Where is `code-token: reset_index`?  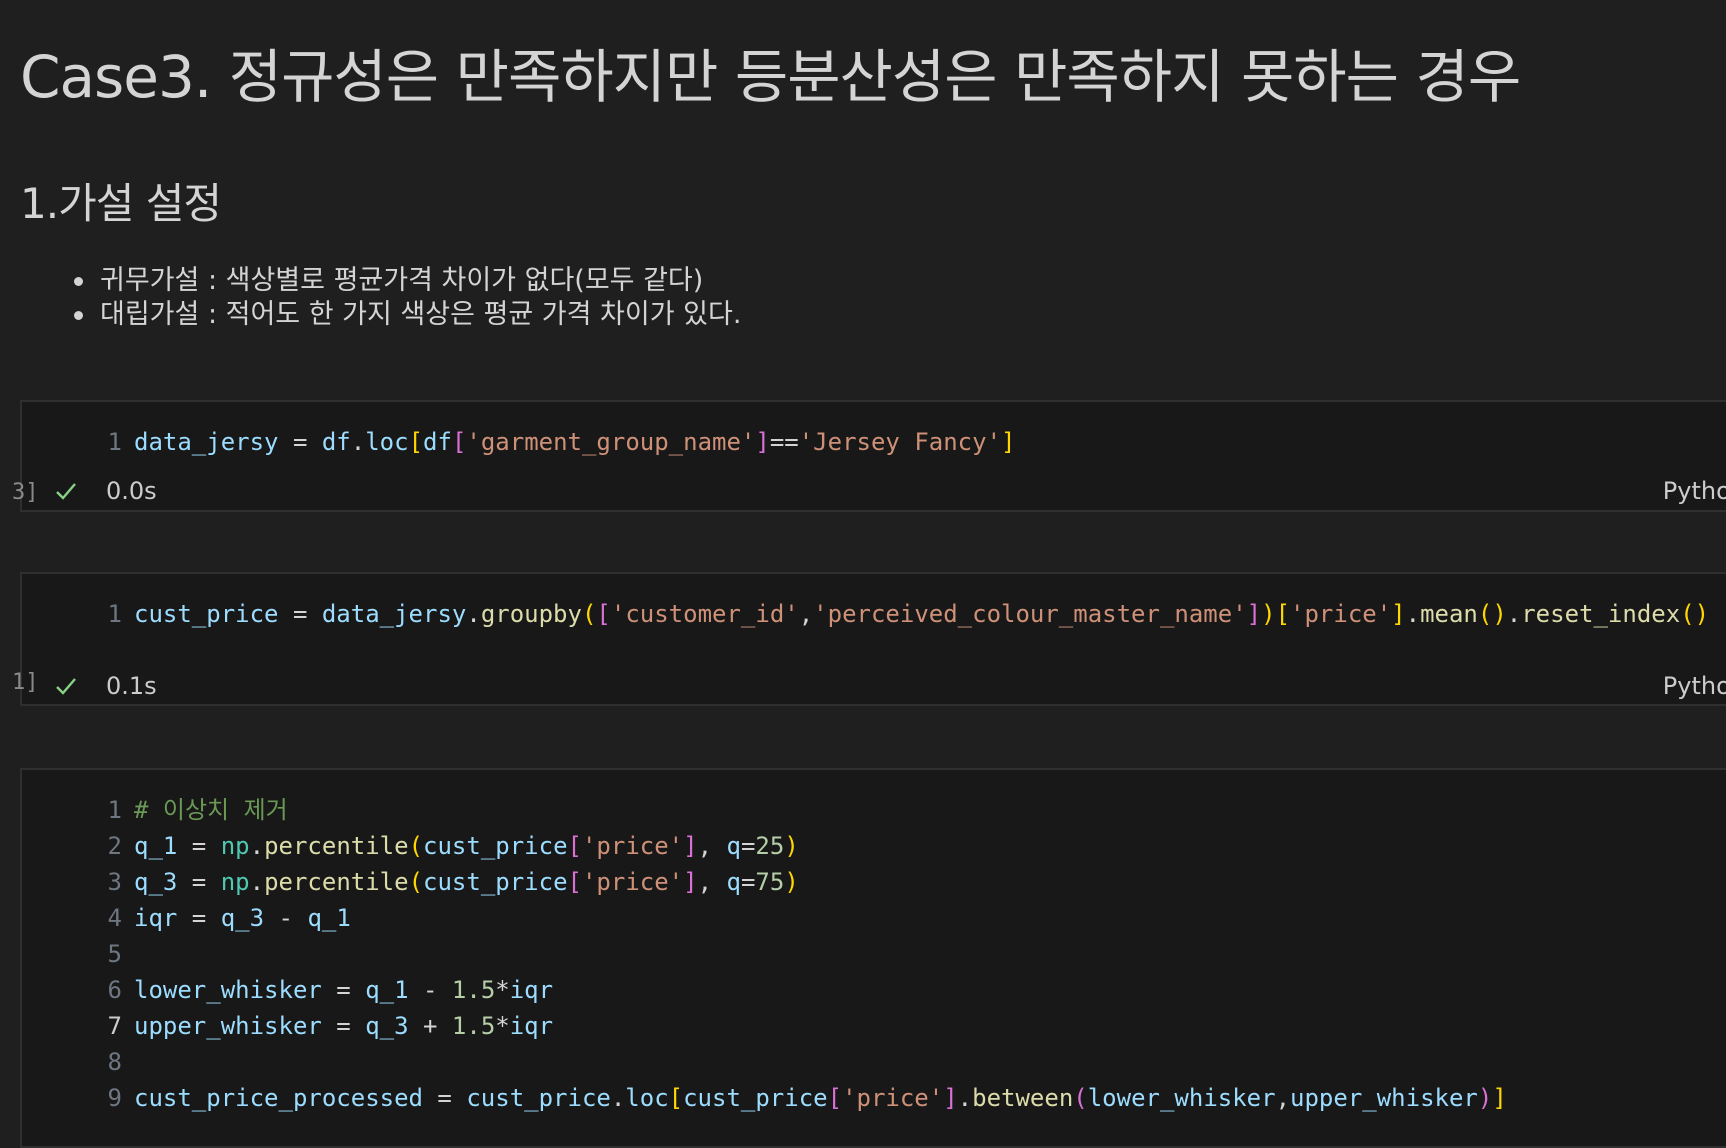
code-token: reset_index is located at coordinates (1601, 614).